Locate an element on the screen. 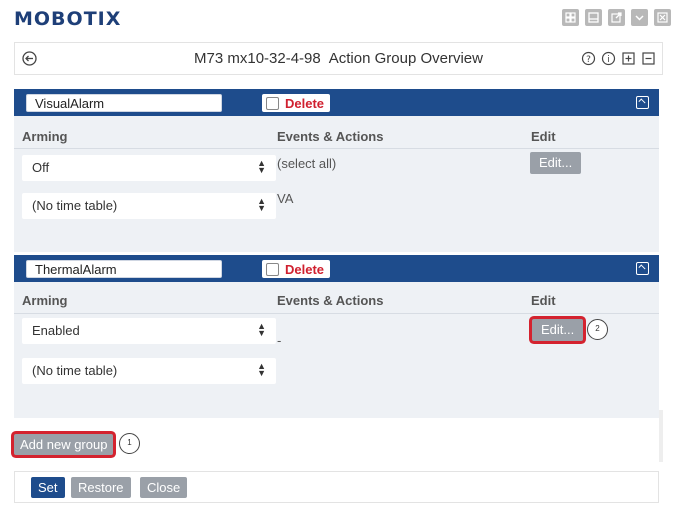 The height and width of the screenshot is (511, 677). group-name-input: VisualAlarm is located at coordinates (124, 103).